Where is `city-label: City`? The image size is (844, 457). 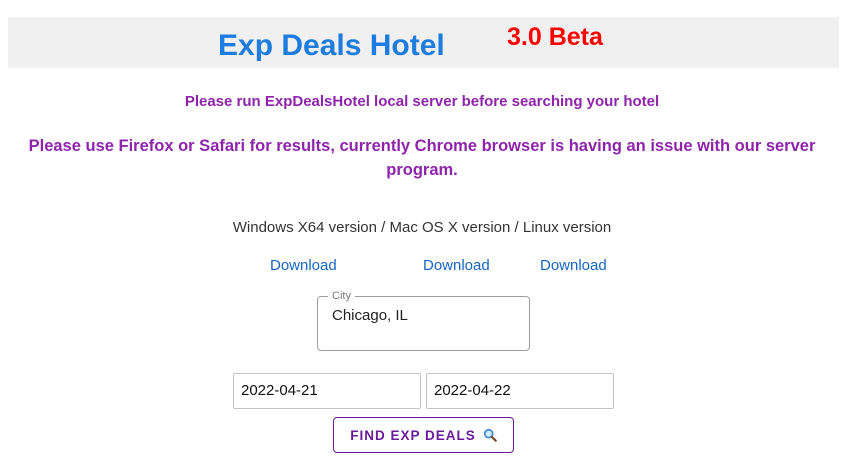 city-label: City is located at coordinates (341, 296).